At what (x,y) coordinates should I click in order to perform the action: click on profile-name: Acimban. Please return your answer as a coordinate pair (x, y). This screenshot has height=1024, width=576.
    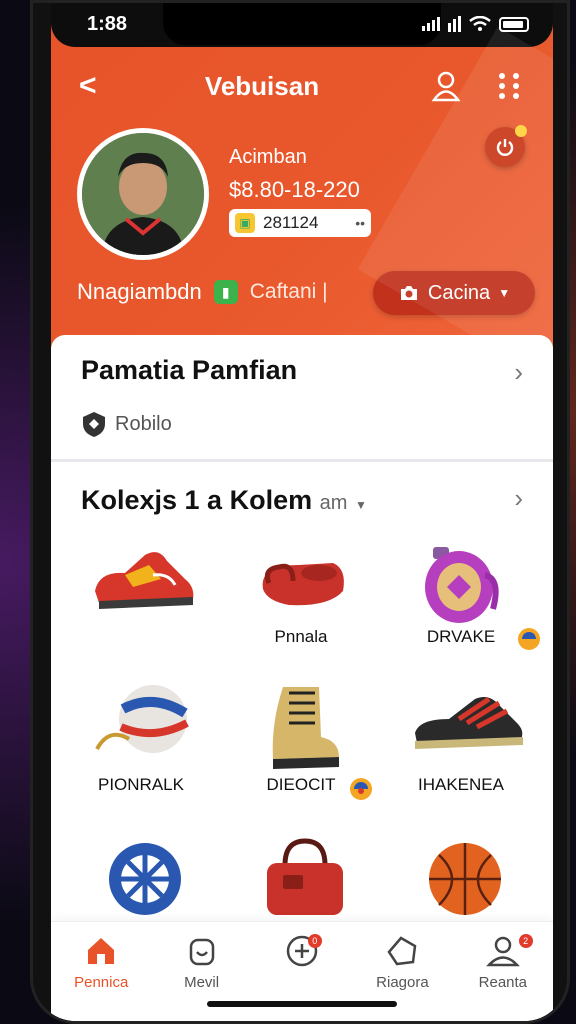
    Looking at the image, I should click on (268, 157).